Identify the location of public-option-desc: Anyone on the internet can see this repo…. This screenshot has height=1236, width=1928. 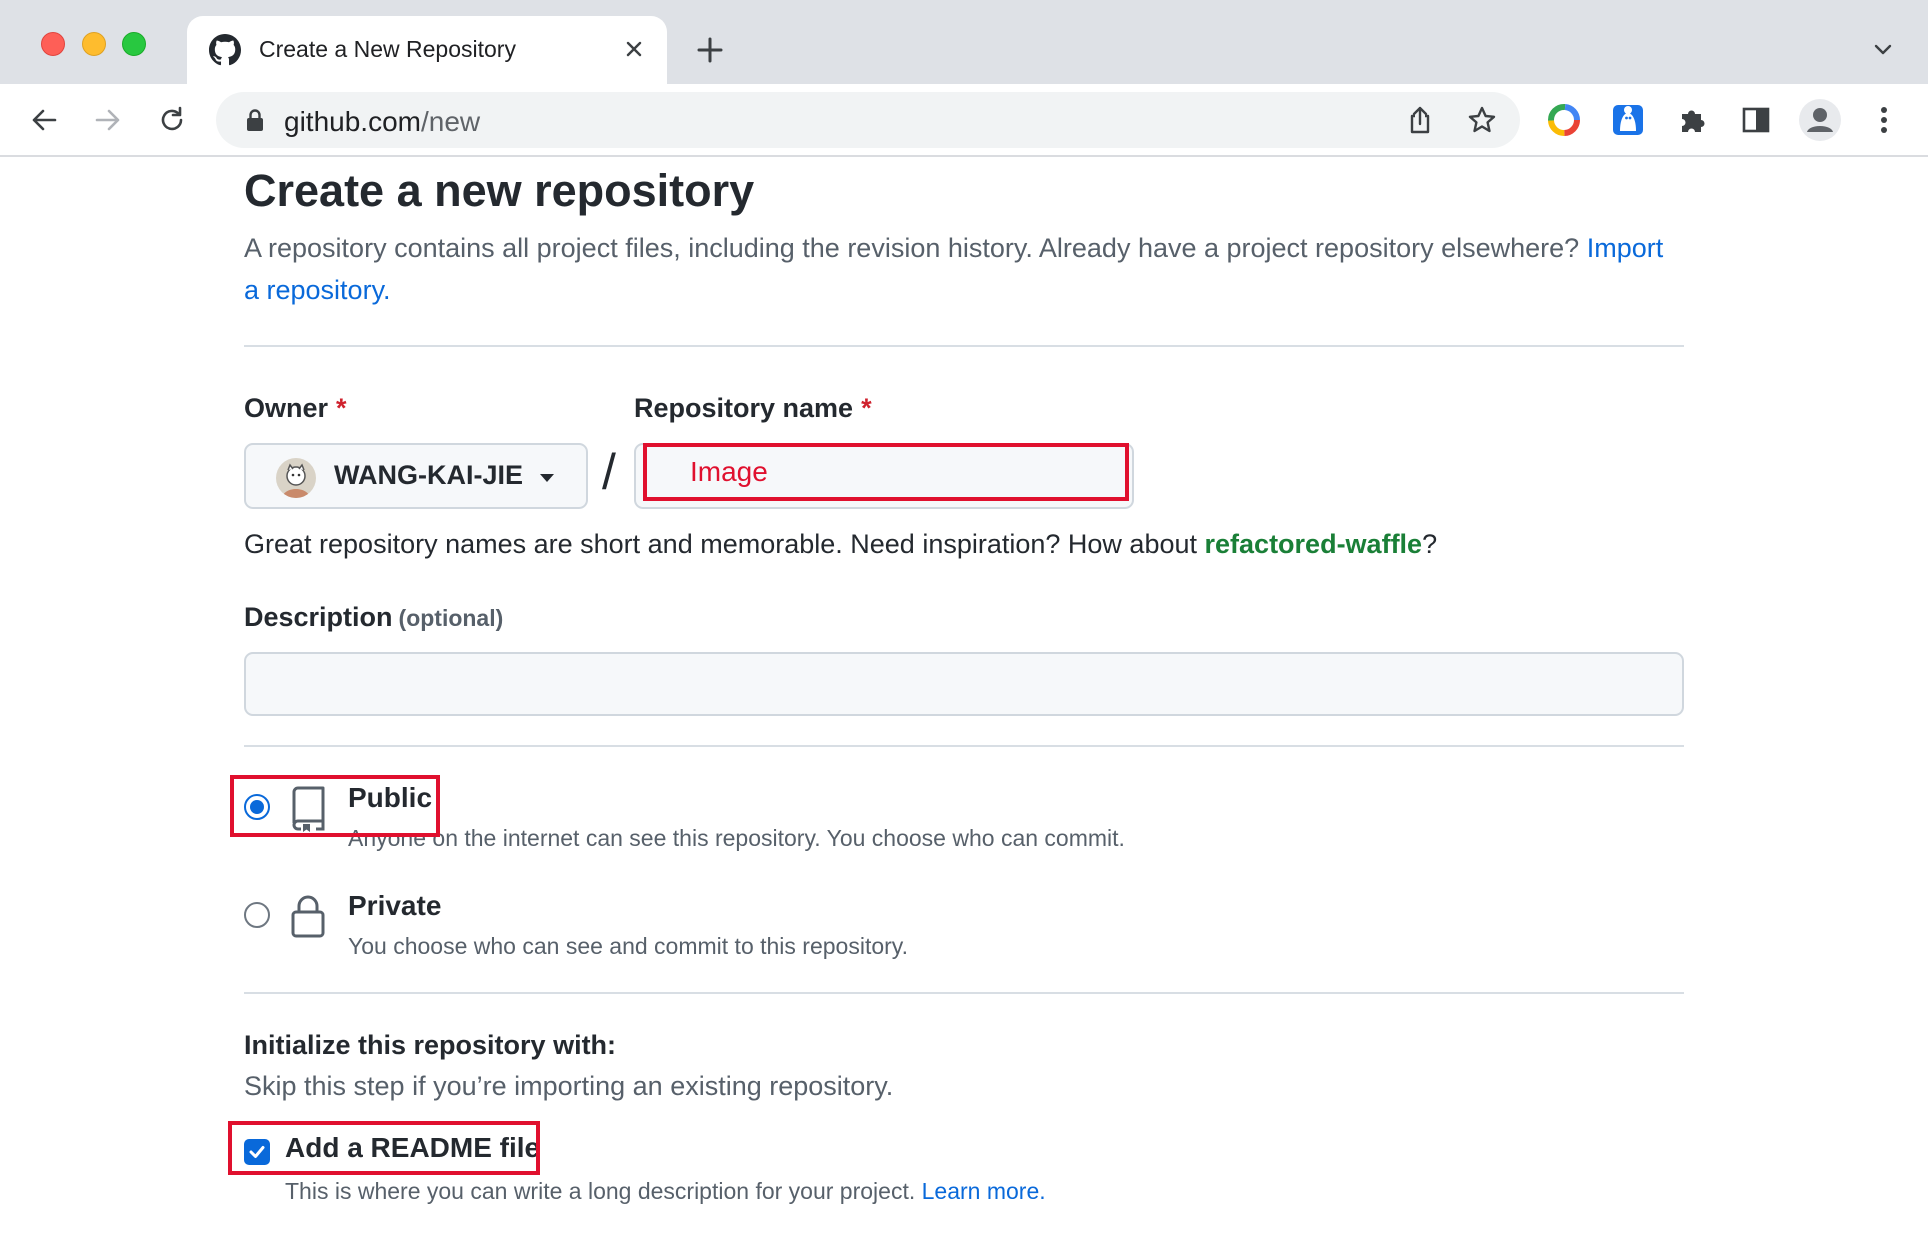
(736, 838).